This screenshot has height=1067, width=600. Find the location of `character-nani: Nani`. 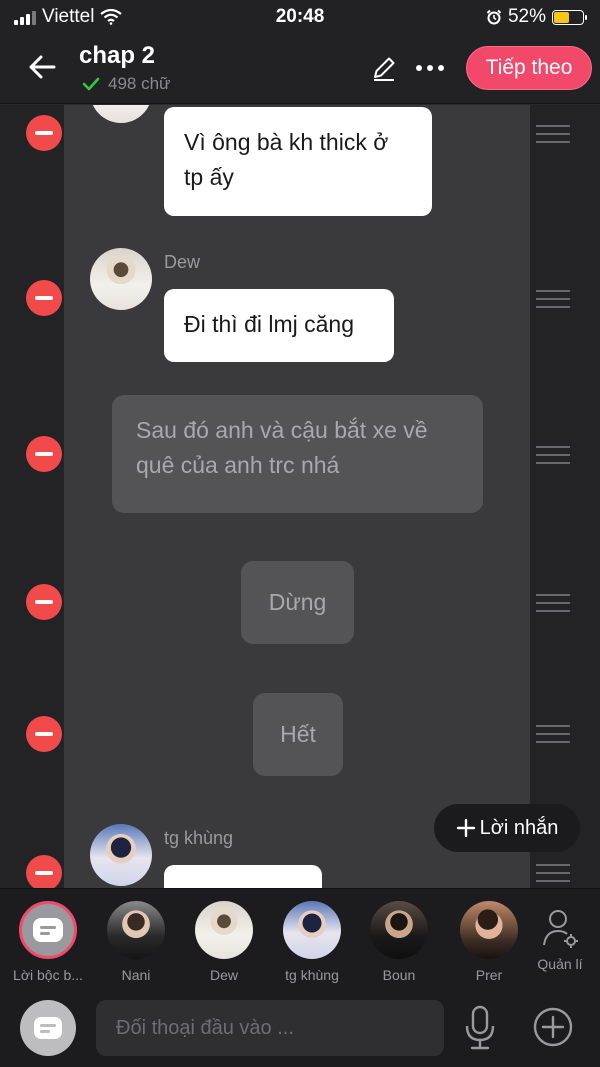

character-nani: Nani is located at coordinates (136, 942).